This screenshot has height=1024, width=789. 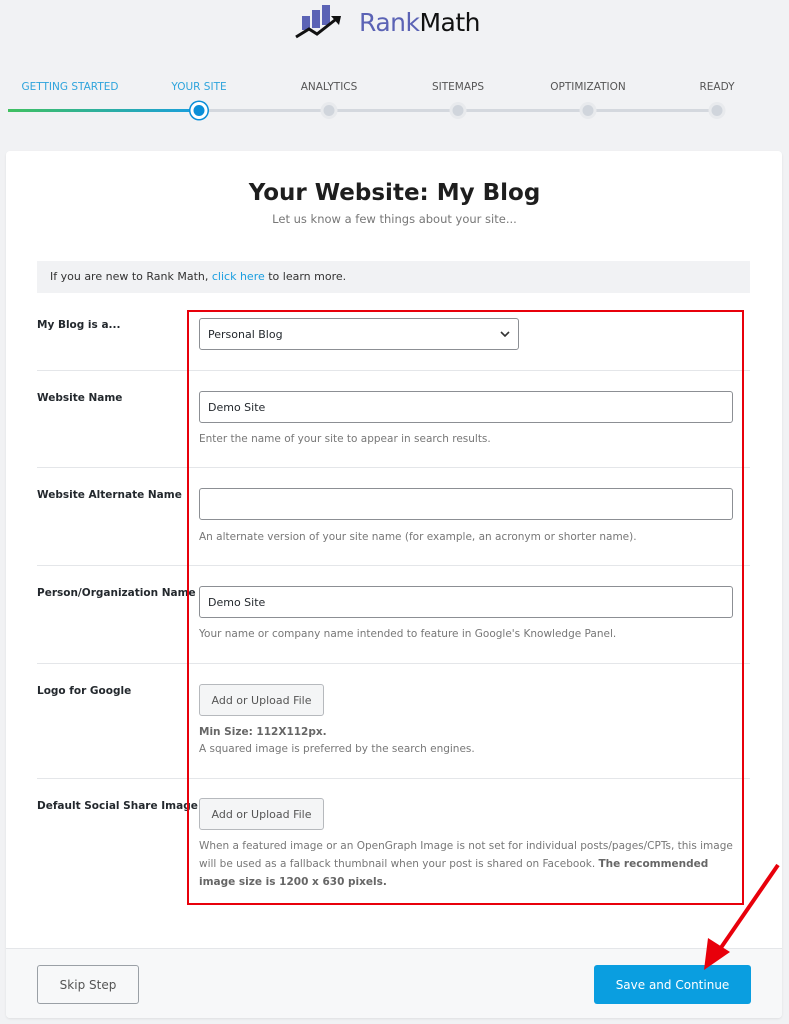 What do you see at coordinates (742, 916) in the screenshot?
I see `red-arrow-annotation` at bounding box center [742, 916].